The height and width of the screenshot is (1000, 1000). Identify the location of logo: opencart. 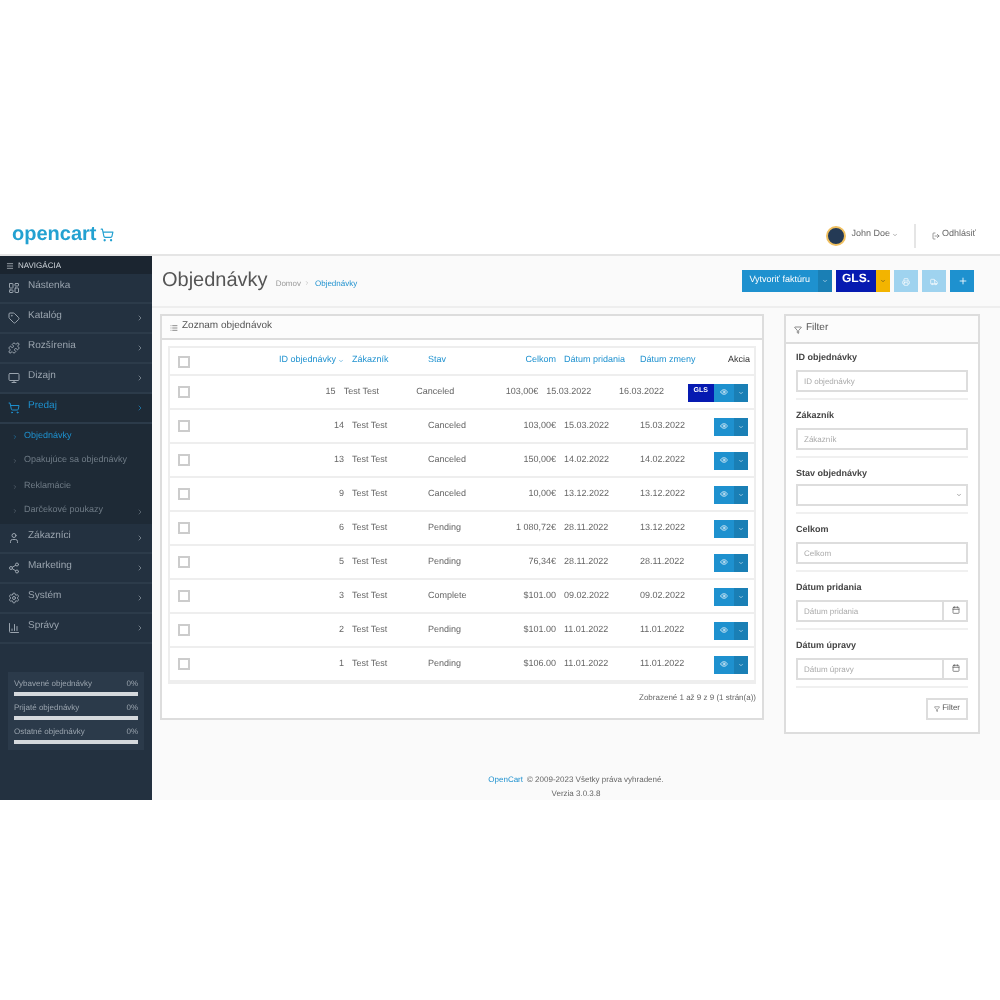
(54, 235).